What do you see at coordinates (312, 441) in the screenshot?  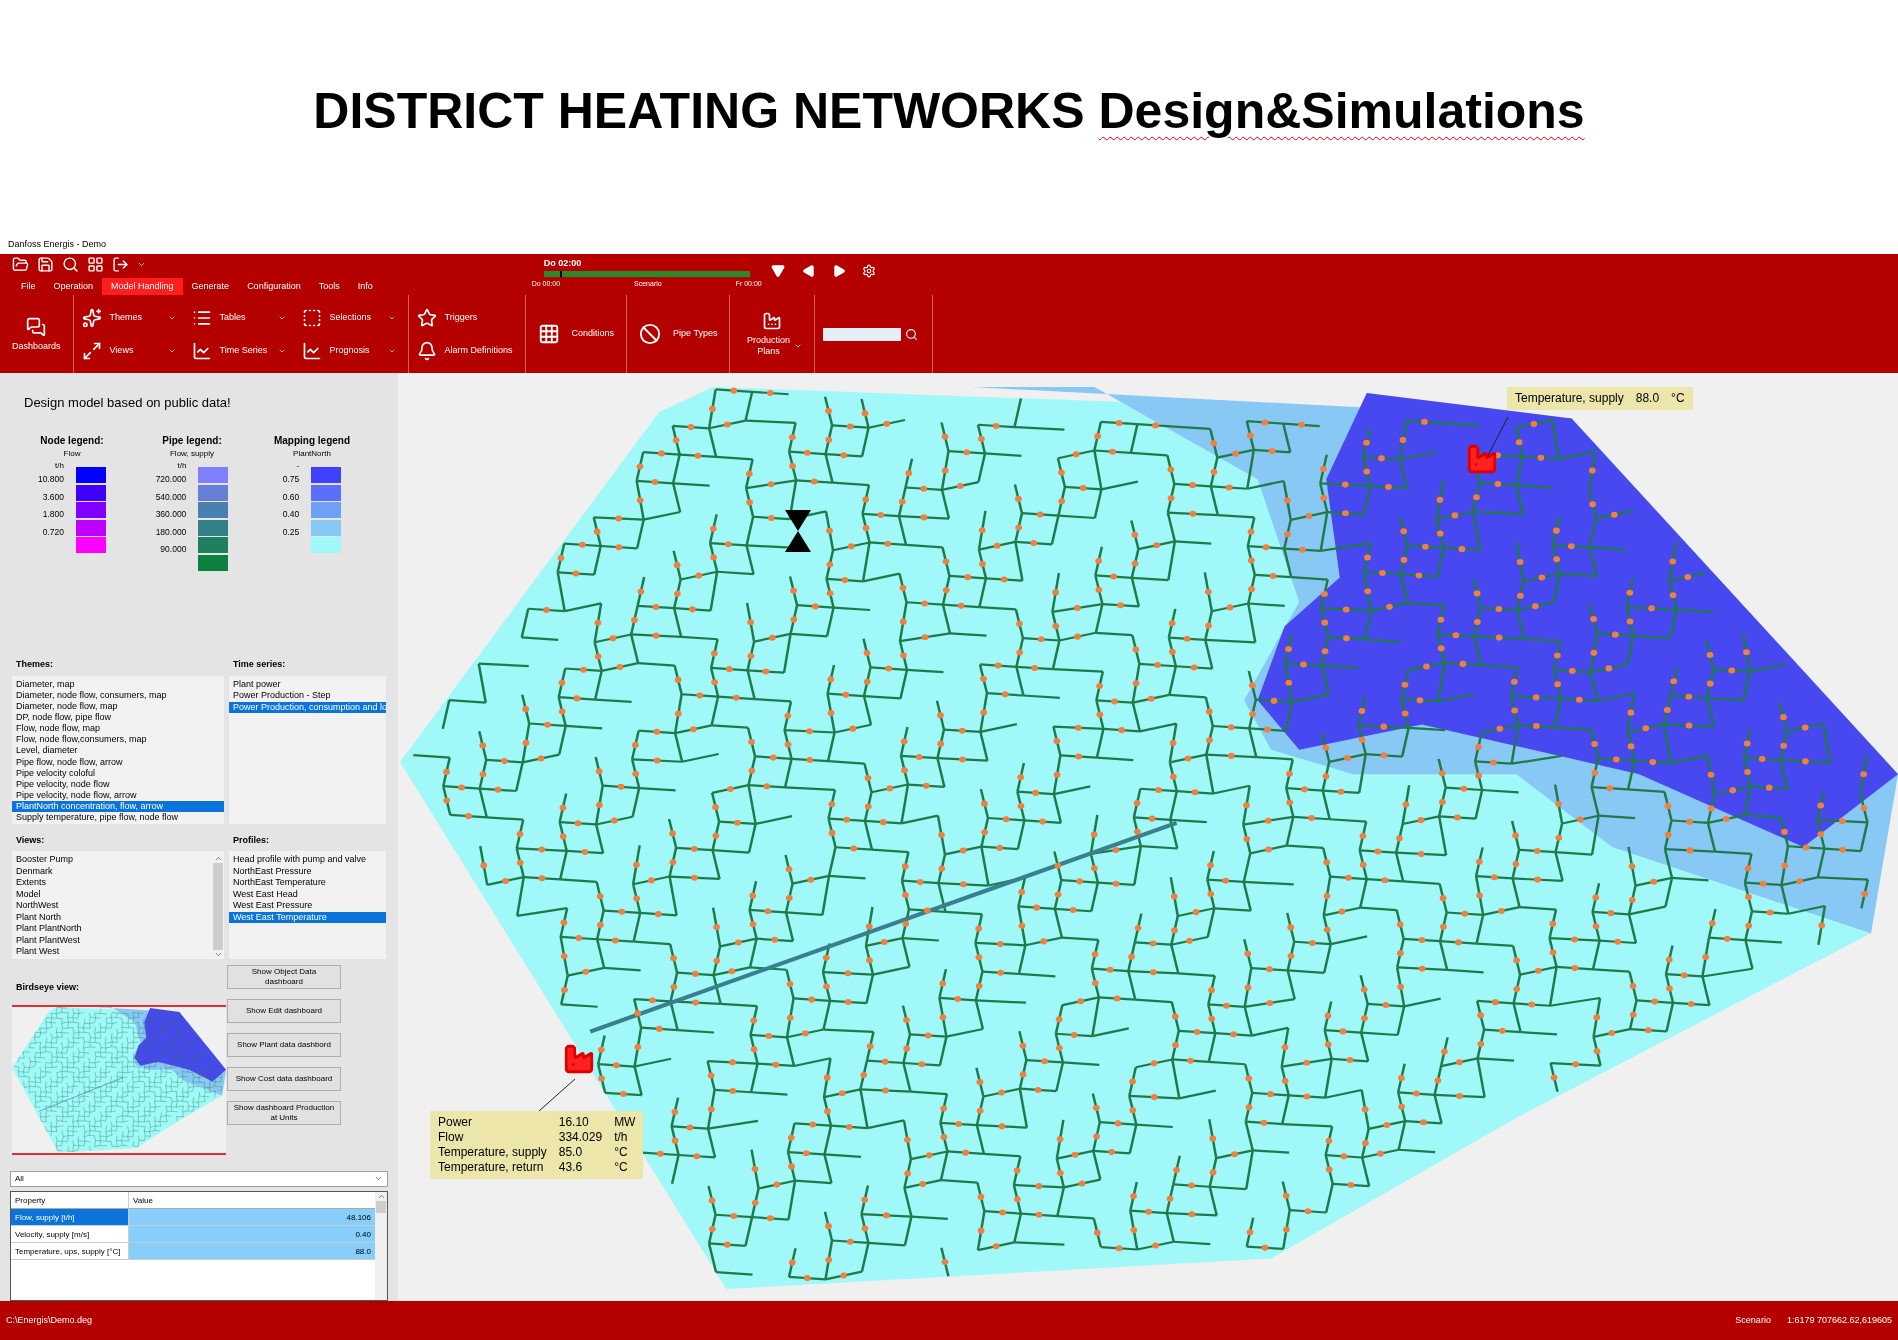 I see `legend-title: Mapping legend` at bounding box center [312, 441].